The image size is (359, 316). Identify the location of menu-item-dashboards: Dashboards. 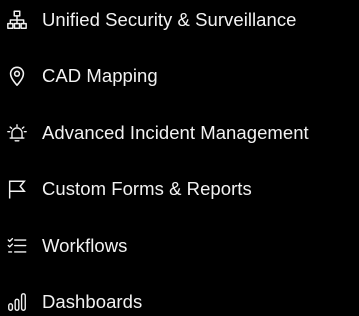
(73, 302).